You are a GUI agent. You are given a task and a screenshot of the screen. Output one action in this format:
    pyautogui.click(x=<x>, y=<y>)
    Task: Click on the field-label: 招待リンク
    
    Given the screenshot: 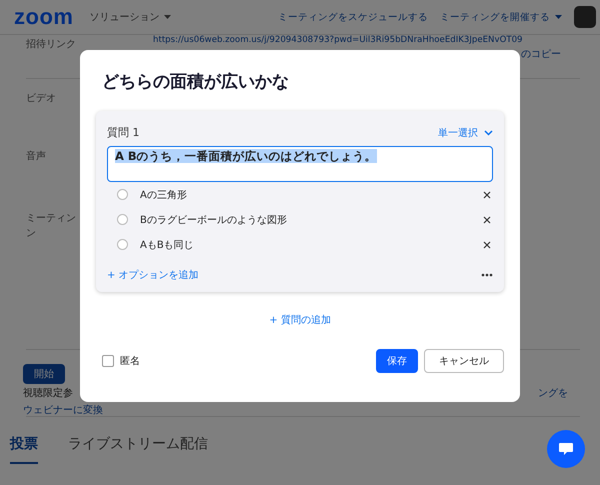 What is the action you would take?
    pyautogui.click(x=51, y=44)
    